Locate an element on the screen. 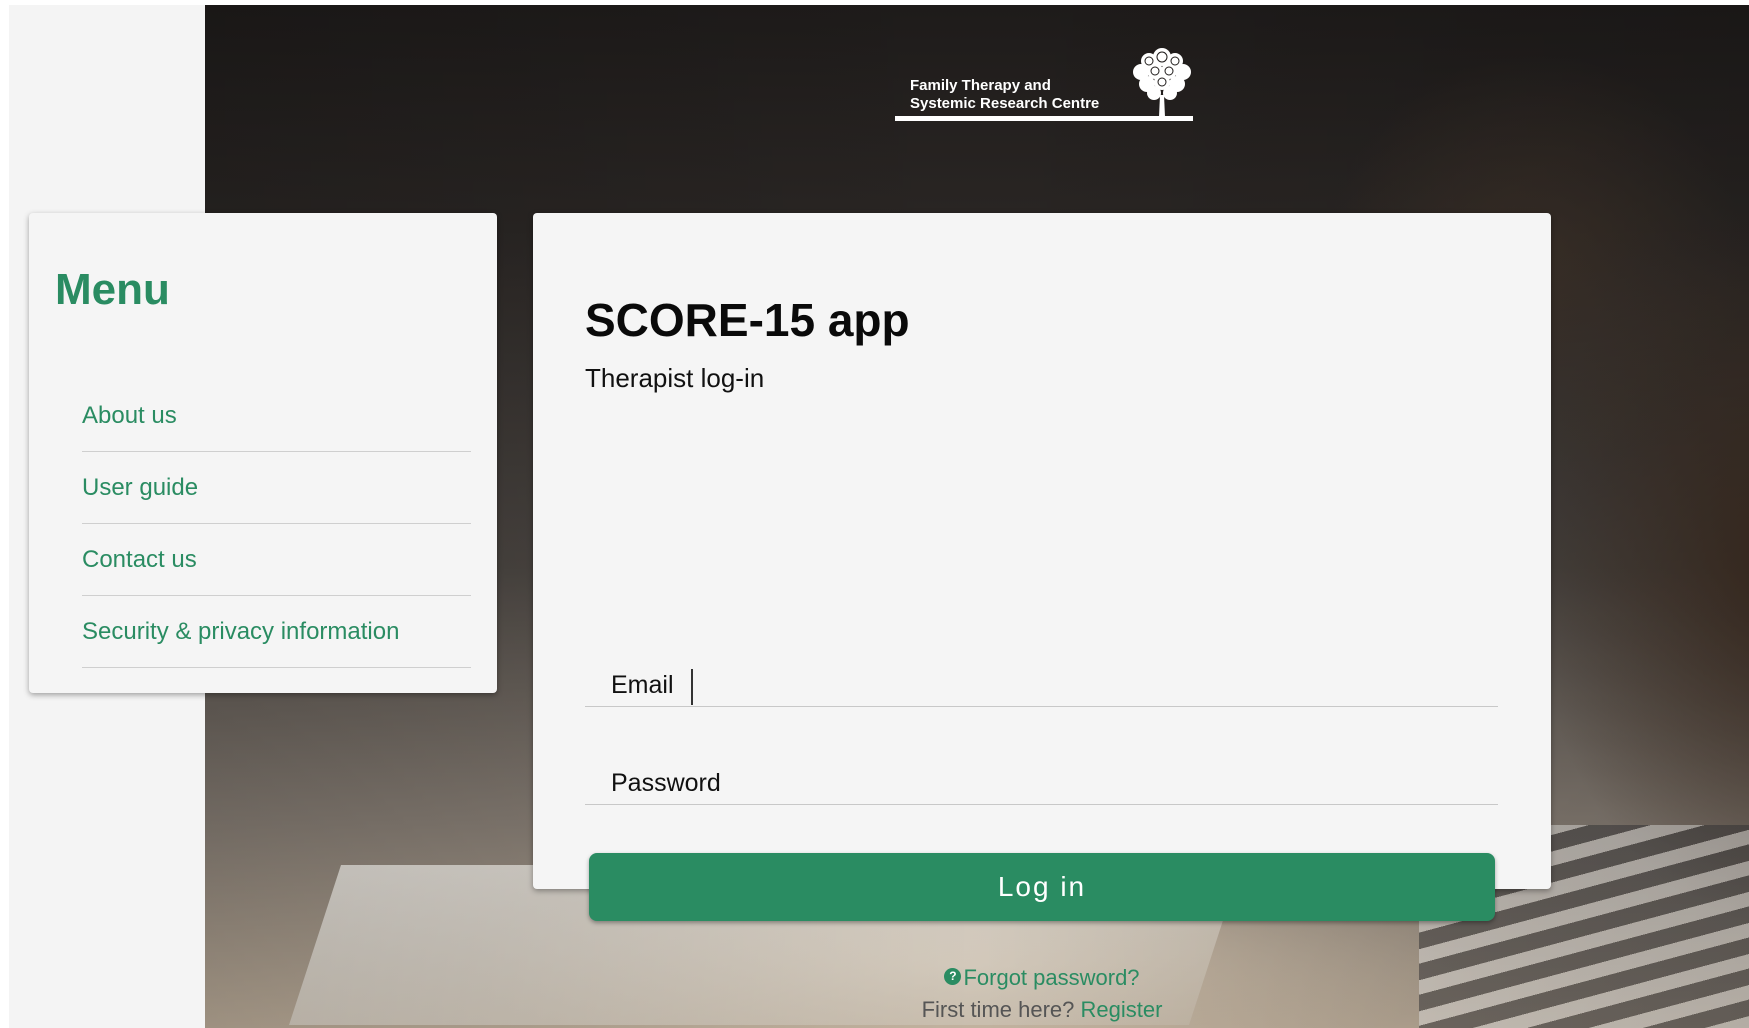  email-field: Email is located at coordinates (1041, 674).